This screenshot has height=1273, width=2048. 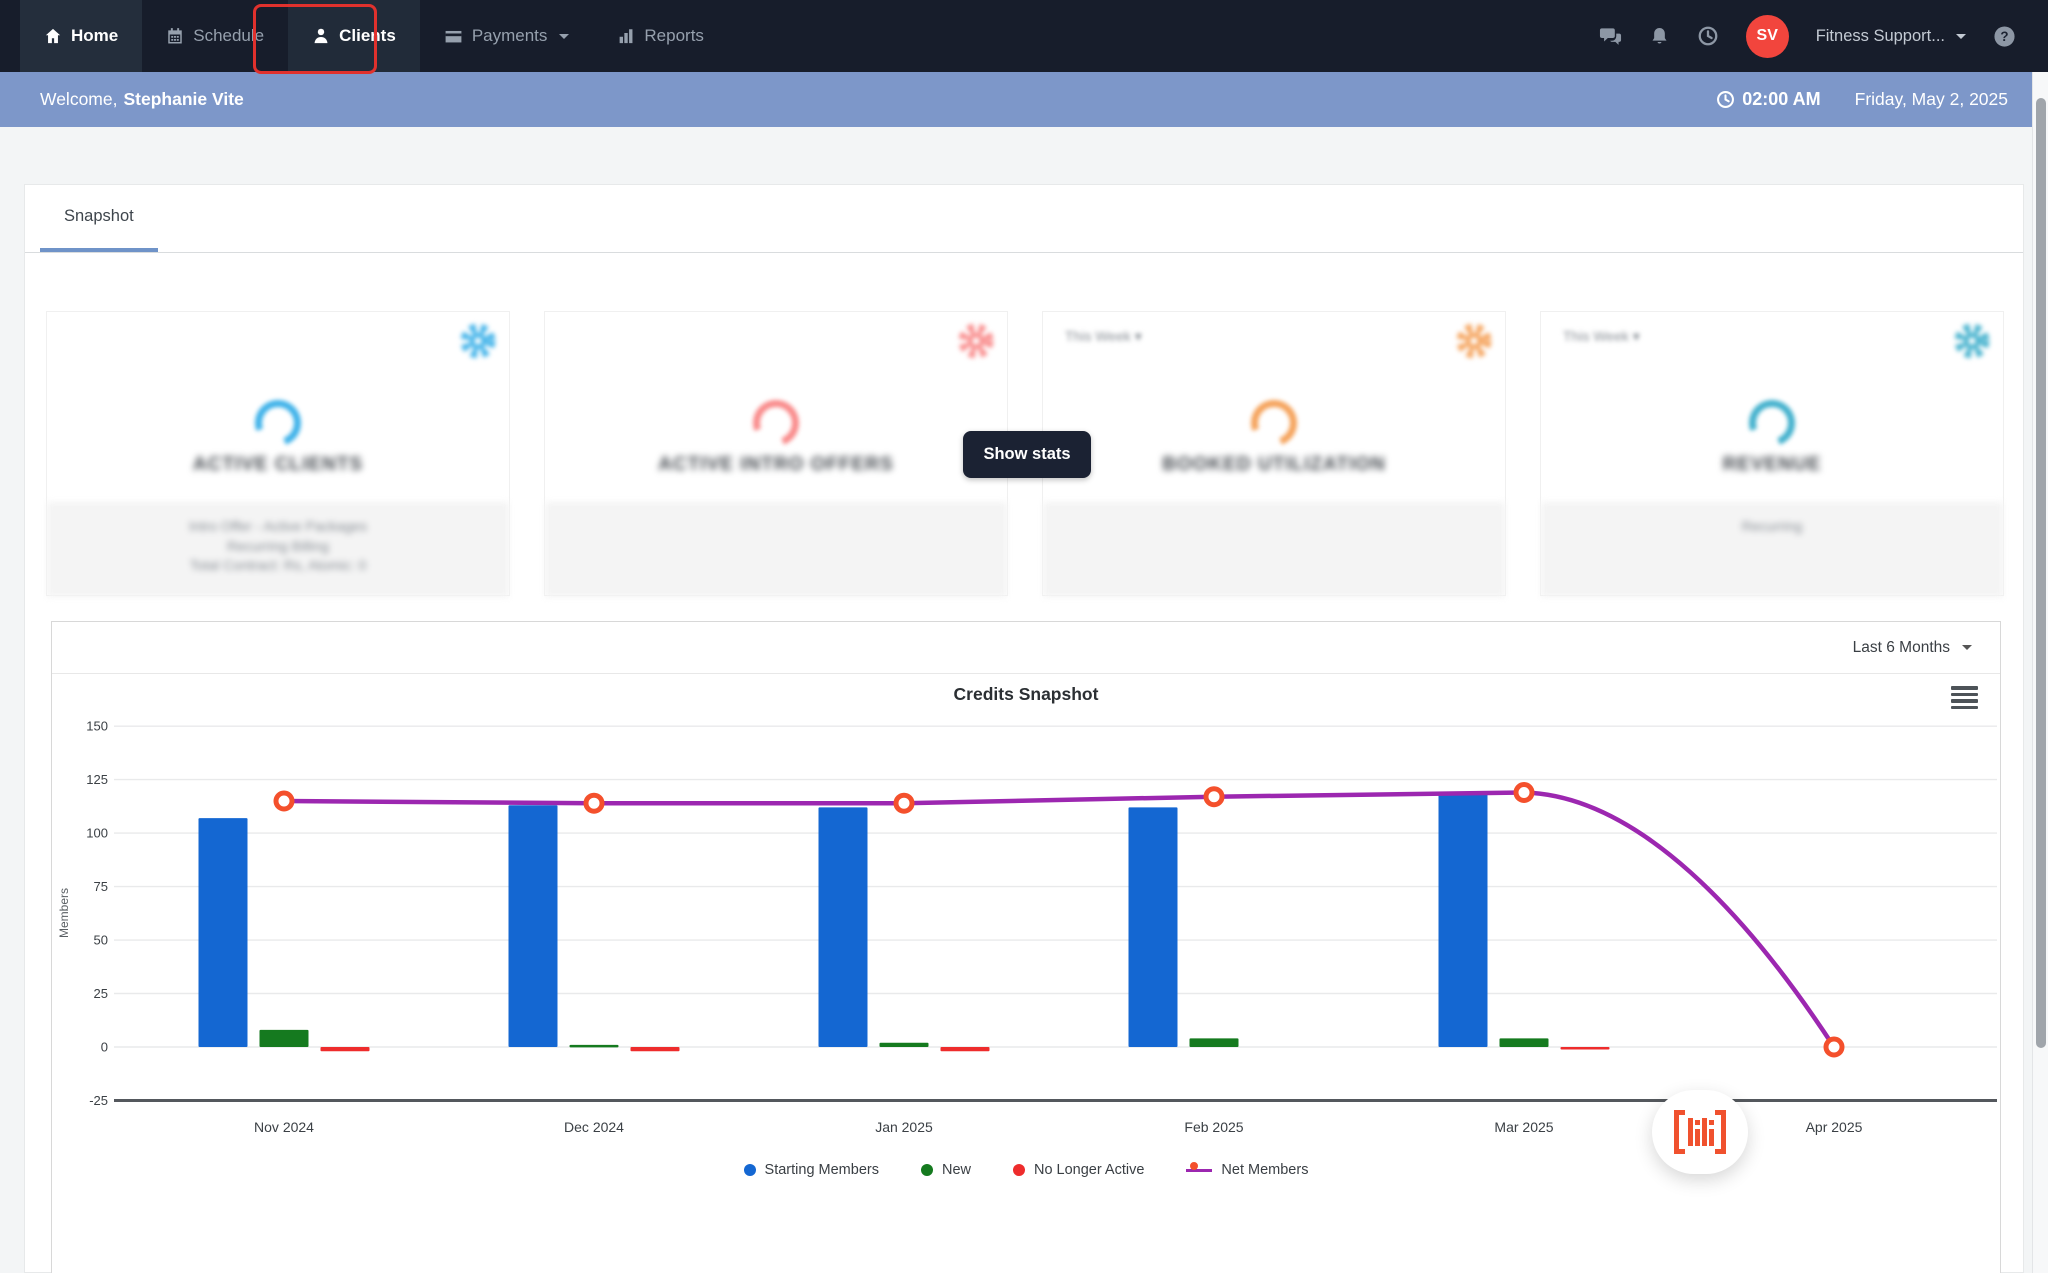 I want to click on bell-icon, so click(x=1659, y=36).